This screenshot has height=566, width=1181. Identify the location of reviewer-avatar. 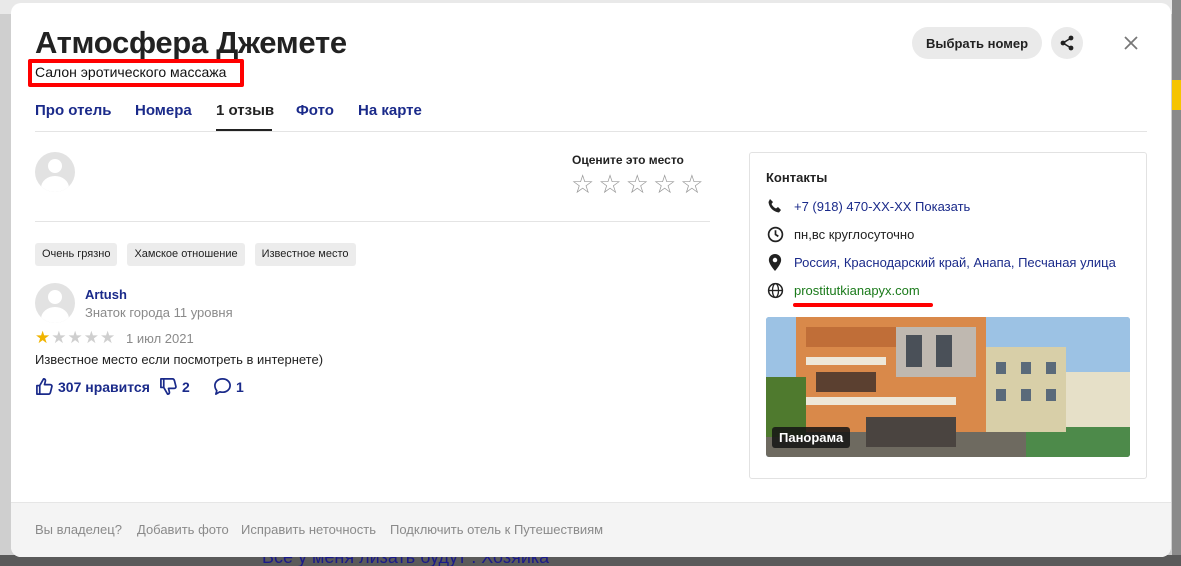
(55, 303).